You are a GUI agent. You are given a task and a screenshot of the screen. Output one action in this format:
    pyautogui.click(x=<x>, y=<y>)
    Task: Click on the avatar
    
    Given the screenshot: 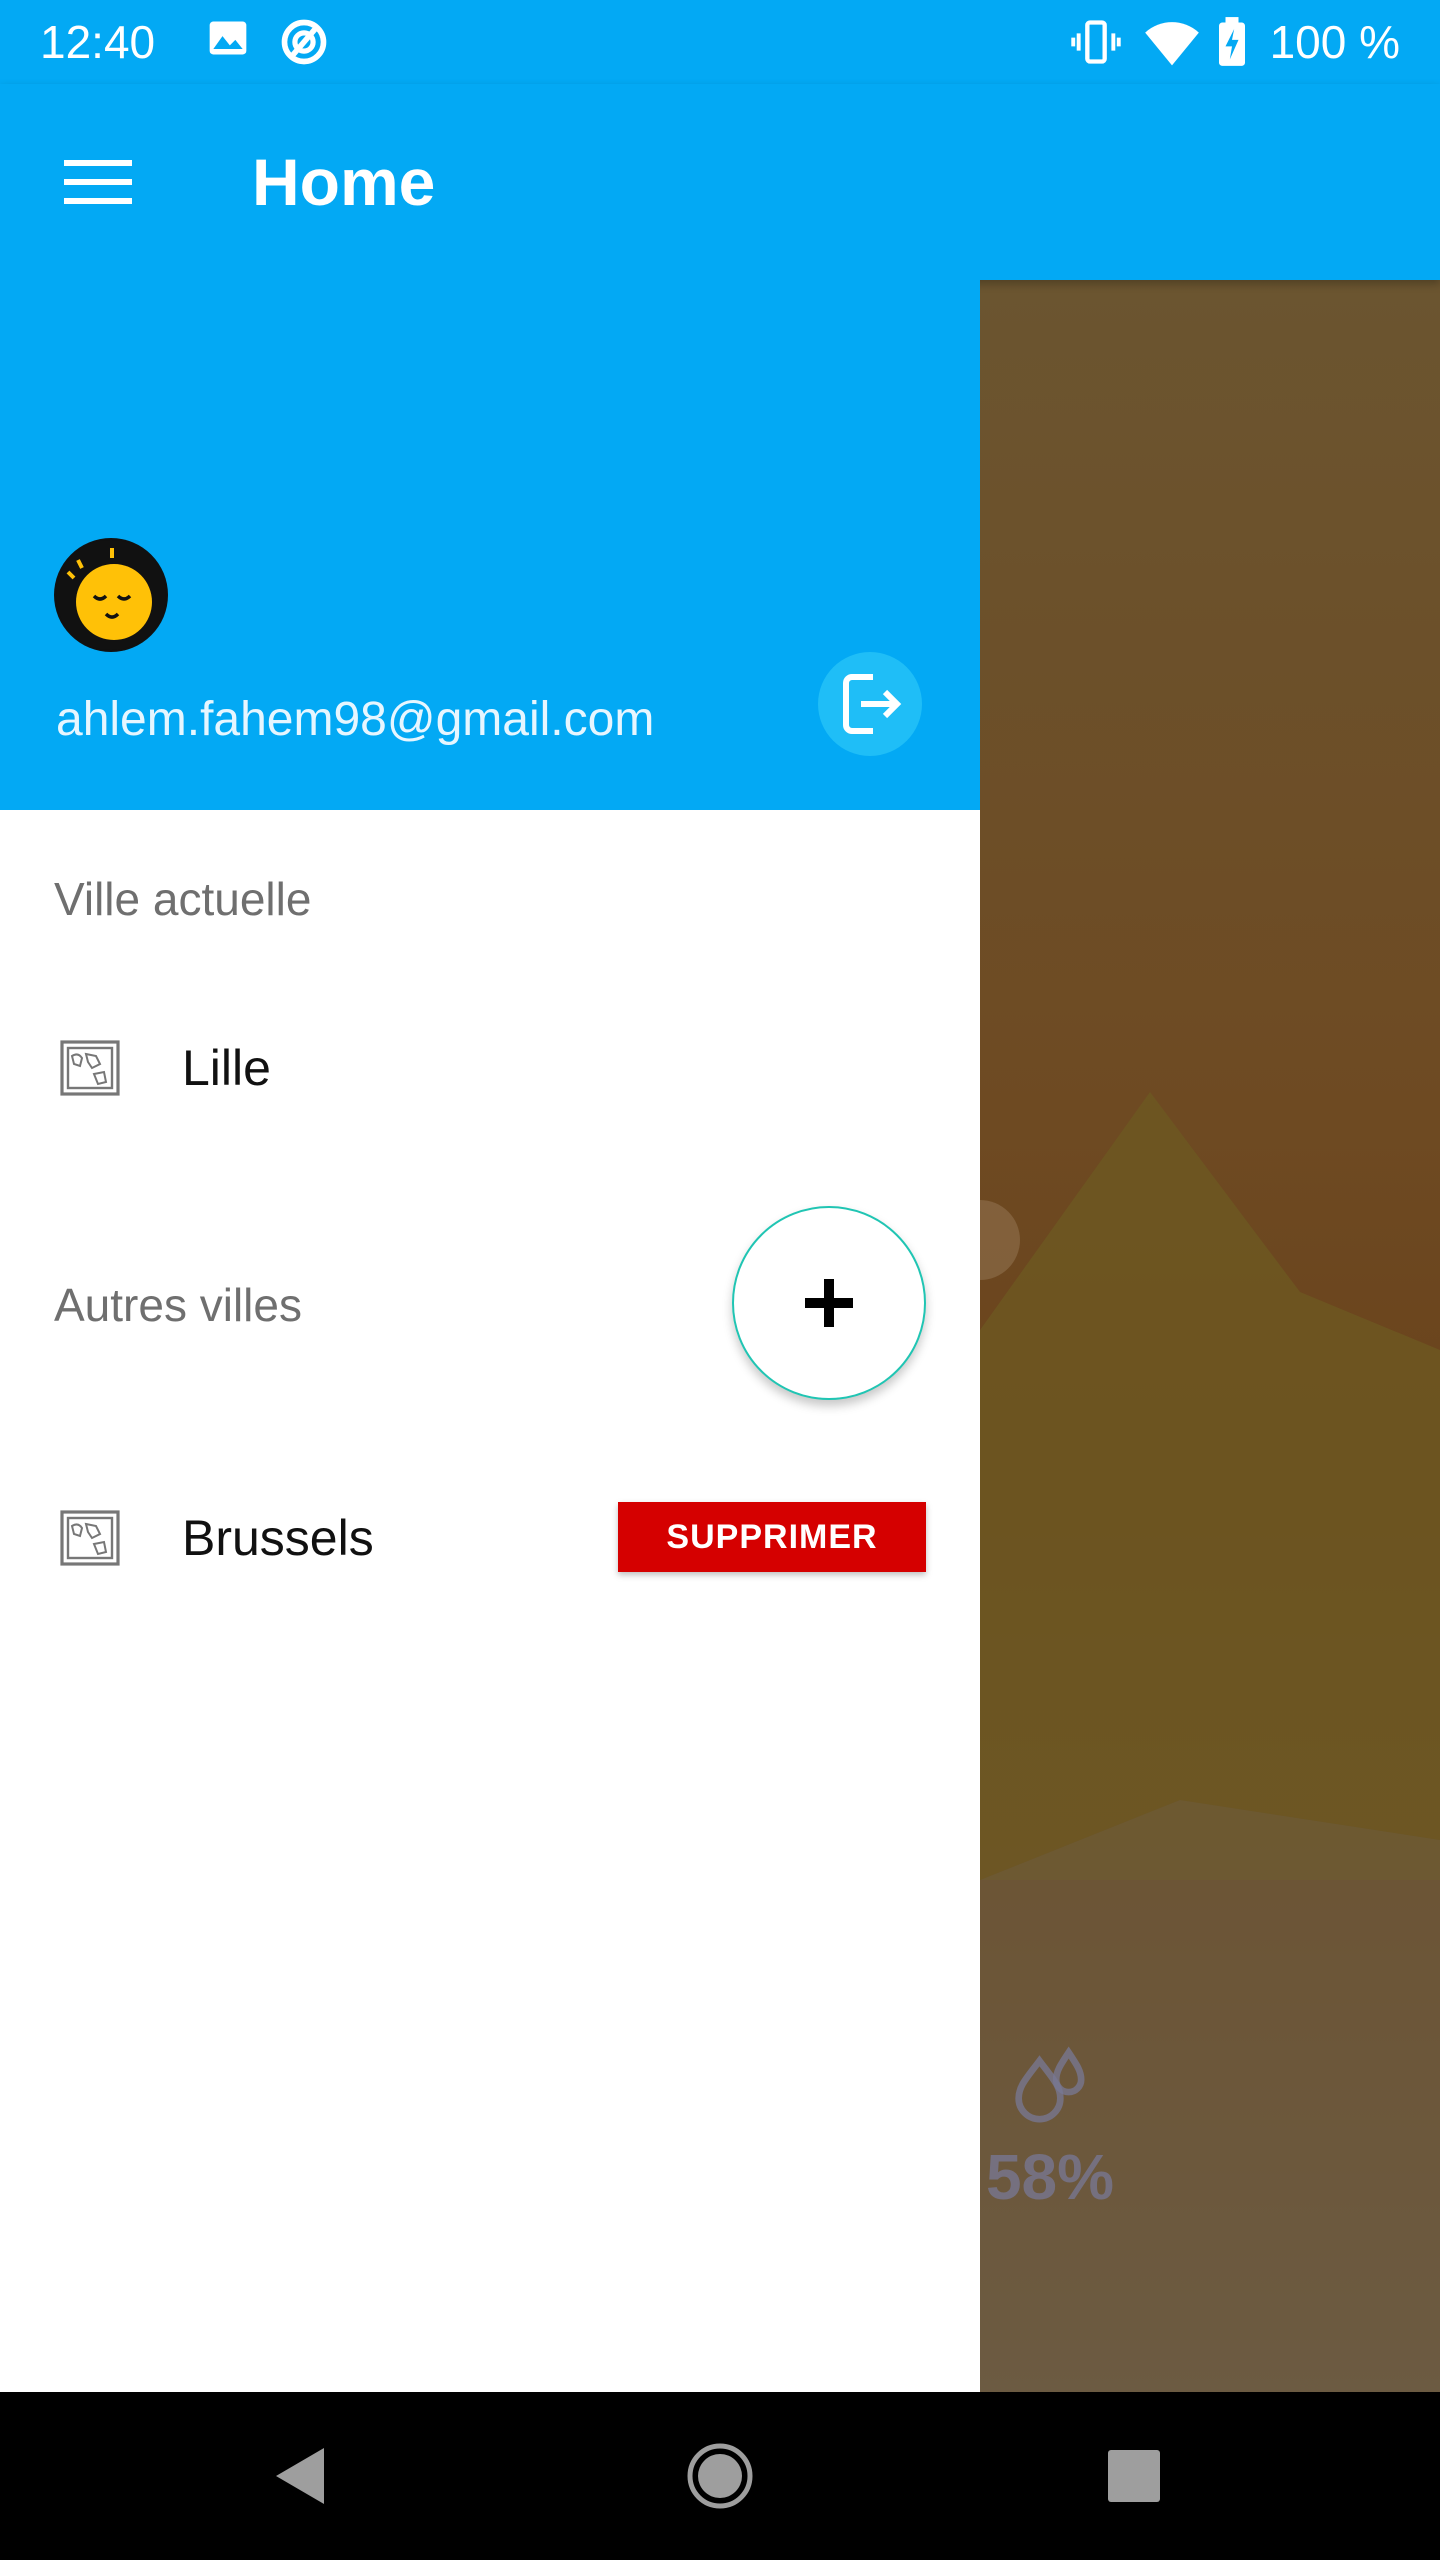 What is the action you would take?
    pyautogui.click(x=111, y=595)
    